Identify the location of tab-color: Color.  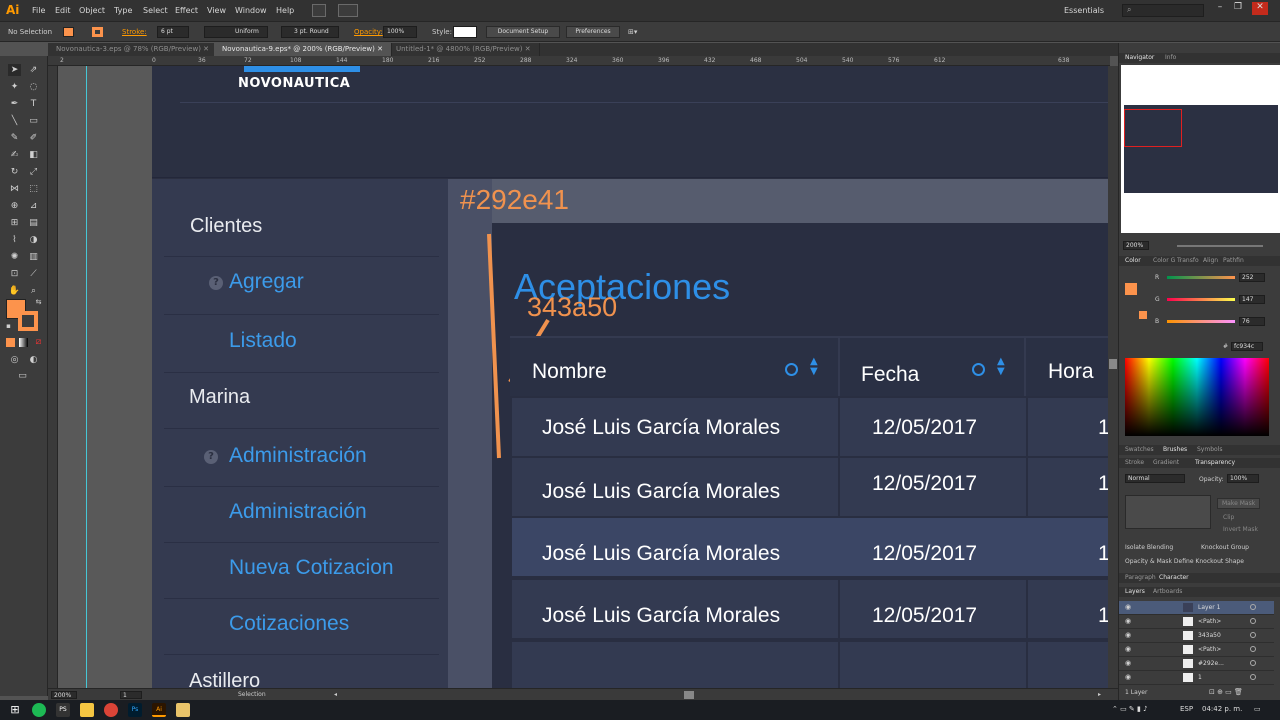
(1133, 260).